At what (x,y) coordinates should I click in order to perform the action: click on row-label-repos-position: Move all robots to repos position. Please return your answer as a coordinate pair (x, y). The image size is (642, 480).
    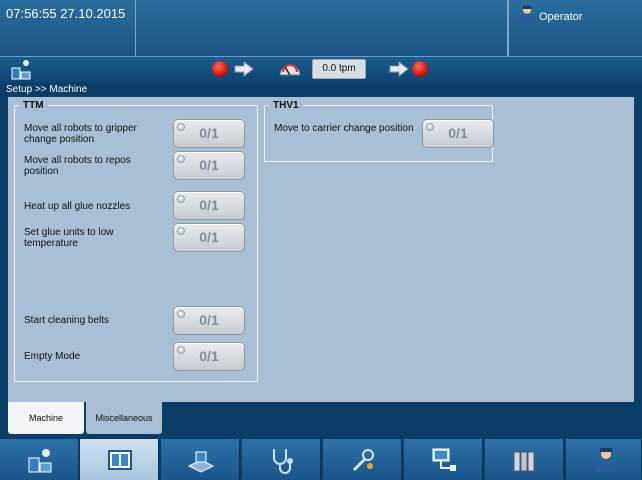
    Looking at the image, I should click on (77, 166).